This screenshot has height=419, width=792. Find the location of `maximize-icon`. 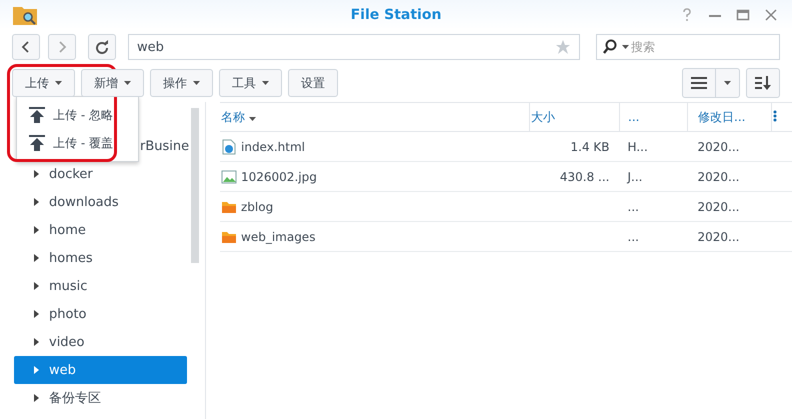

maximize-icon is located at coordinates (743, 15).